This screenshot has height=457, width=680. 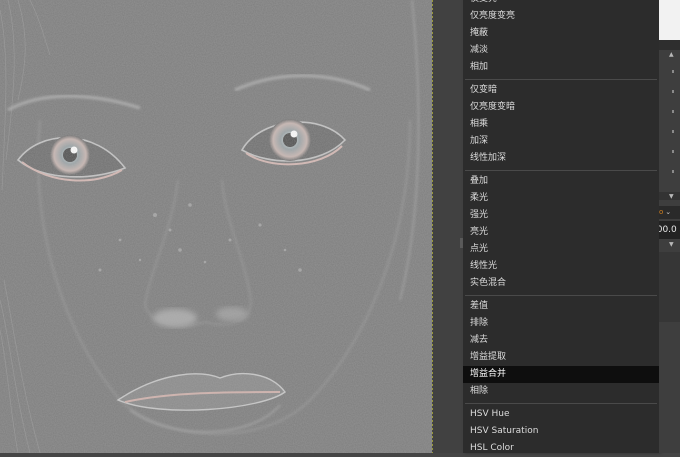 I want to click on mode-combo: o ⌄, so click(x=669, y=212).